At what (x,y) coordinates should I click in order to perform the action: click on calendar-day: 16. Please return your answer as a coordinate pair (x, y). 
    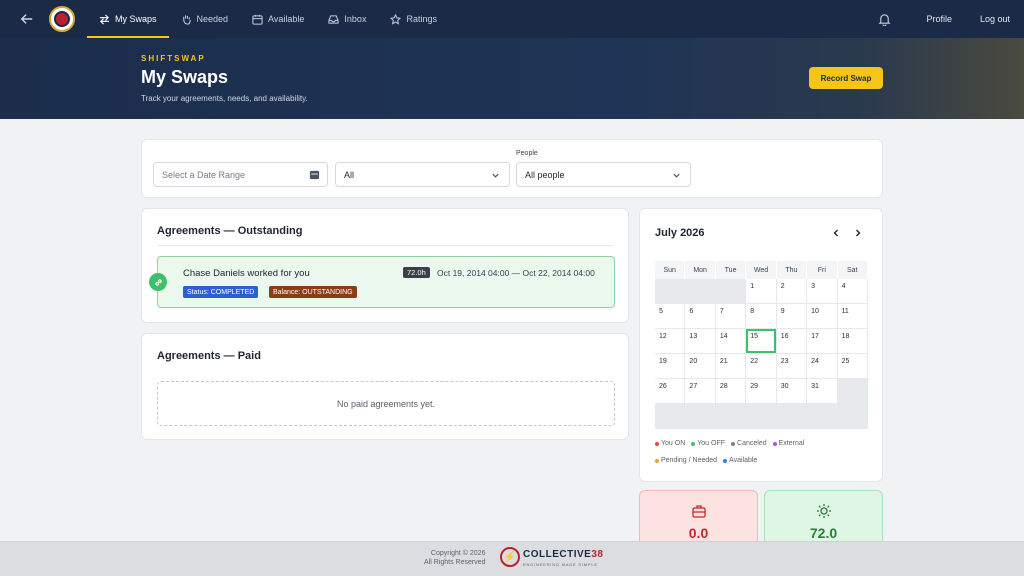
    Looking at the image, I should click on (792, 341).